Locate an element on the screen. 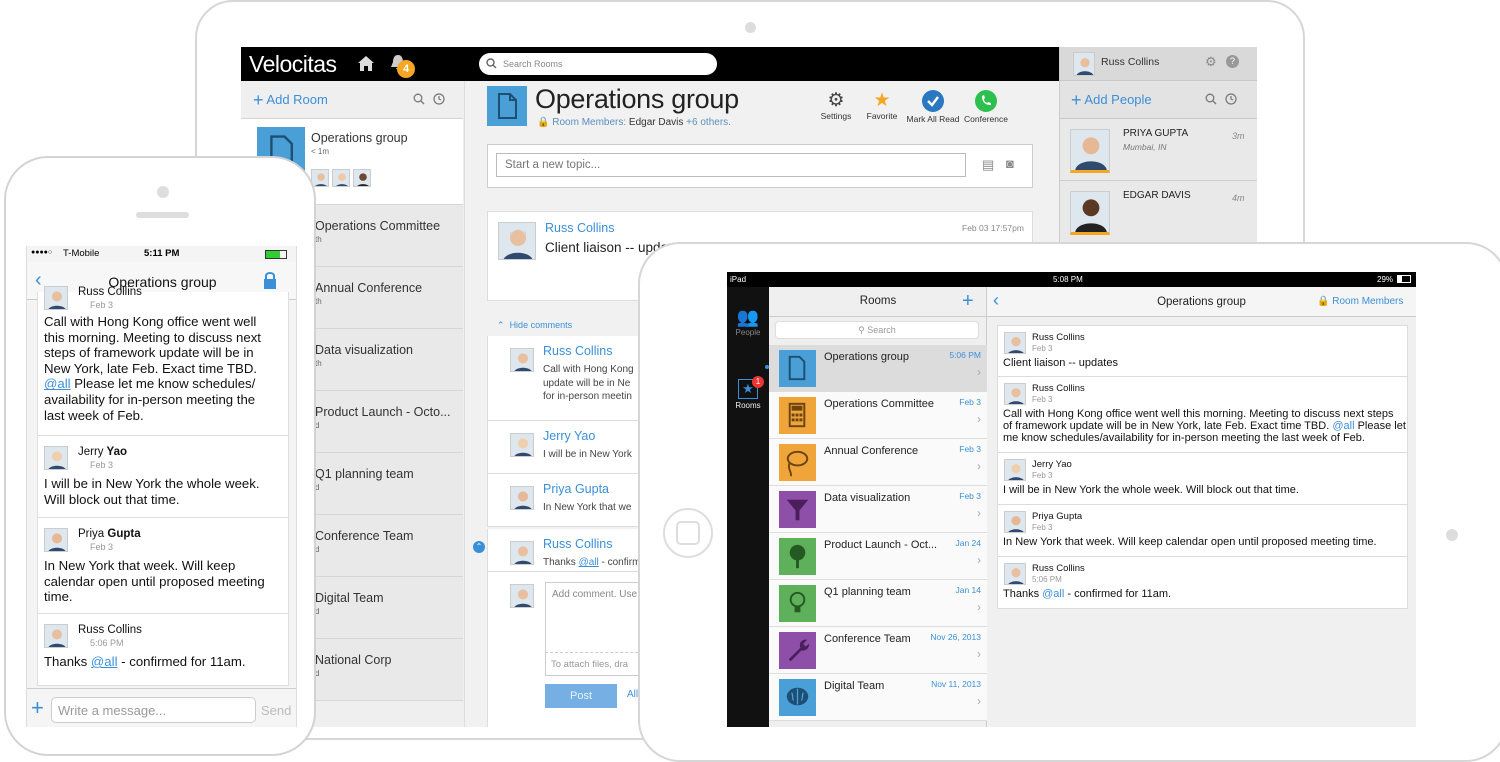 The width and height of the screenshot is (1500, 762). tablet-search-input: ⚲ Search is located at coordinates (877, 330).